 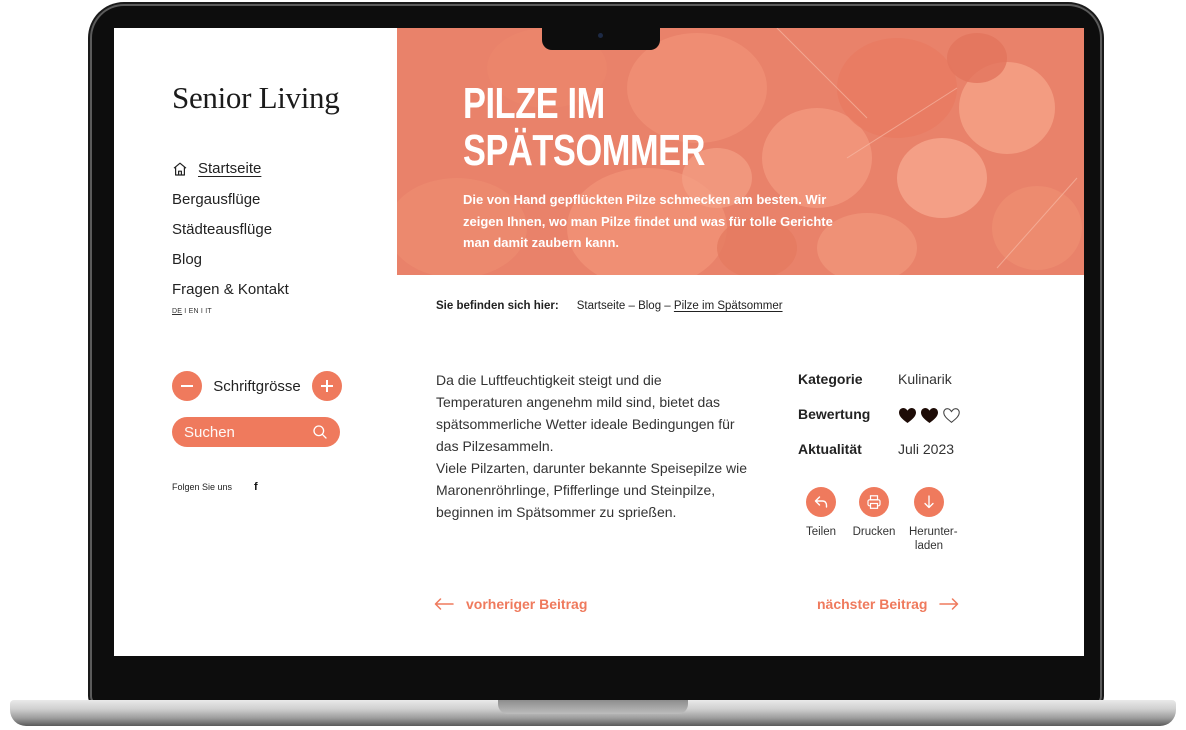 What do you see at coordinates (949, 604) in the screenshot?
I see `arrow-right-icon` at bounding box center [949, 604].